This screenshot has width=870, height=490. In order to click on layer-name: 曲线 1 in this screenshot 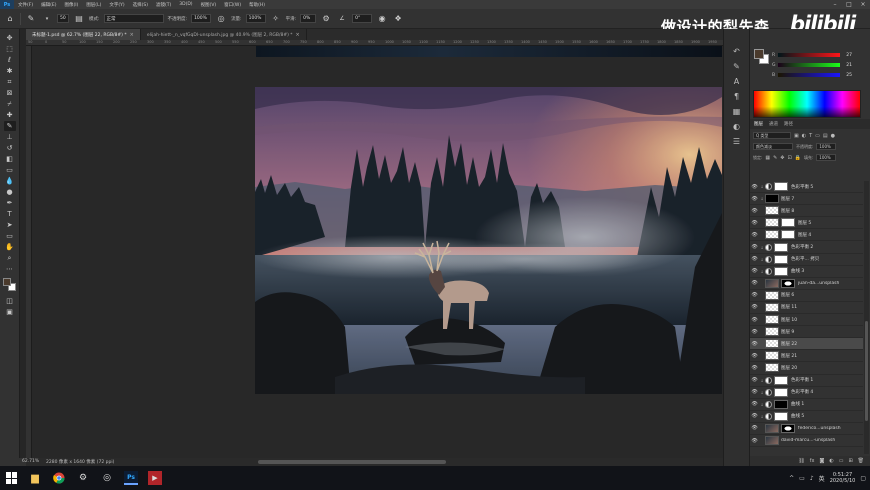, I will do `click(797, 404)`.